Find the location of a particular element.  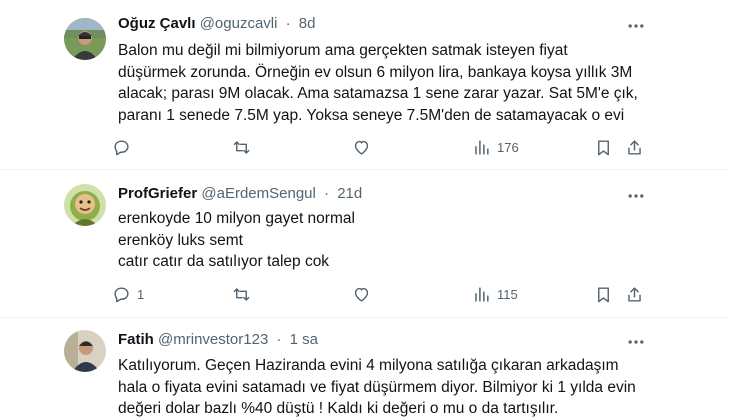

timestamp: 21d is located at coordinates (349, 193).